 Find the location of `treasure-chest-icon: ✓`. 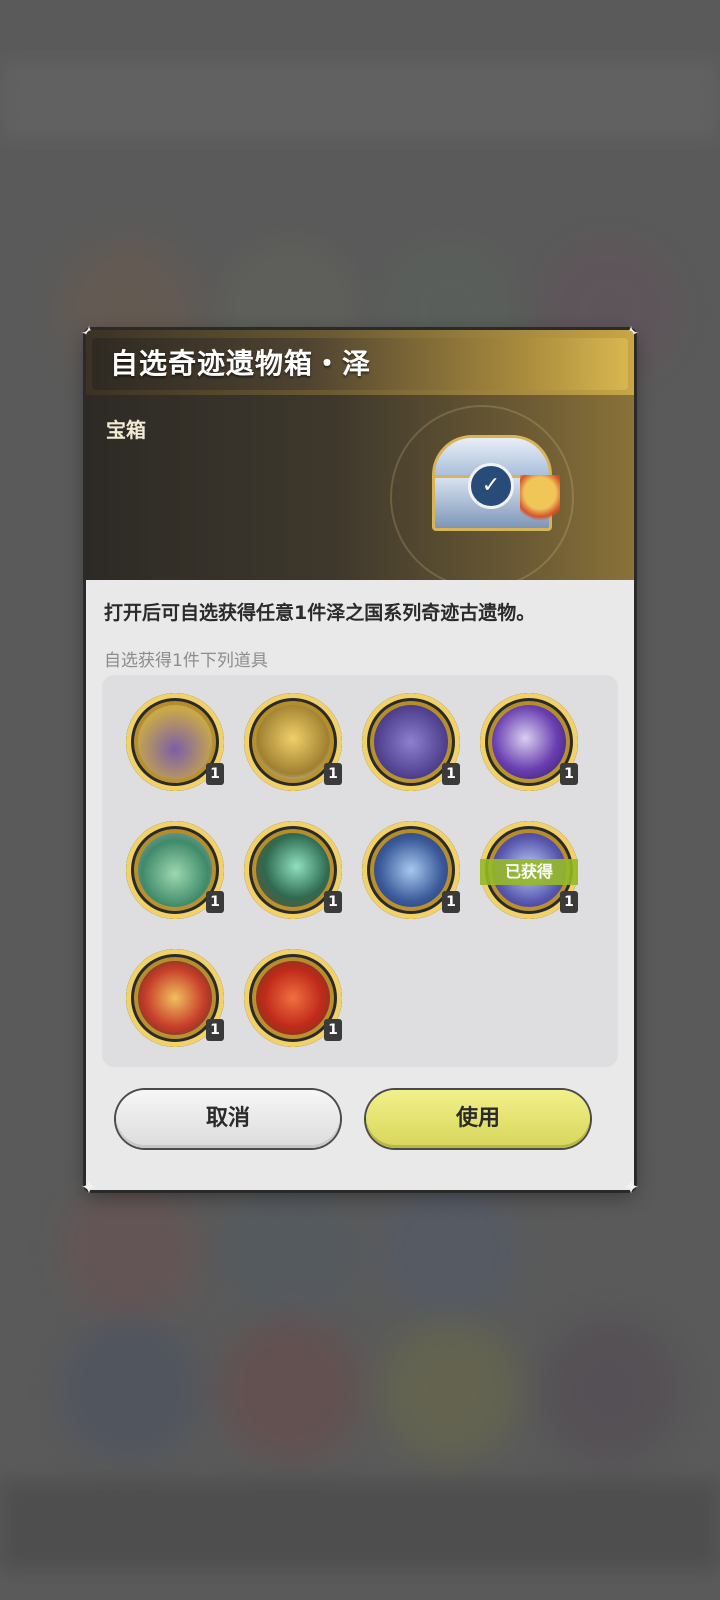

treasure-chest-icon: ✓ is located at coordinates (492, 483).